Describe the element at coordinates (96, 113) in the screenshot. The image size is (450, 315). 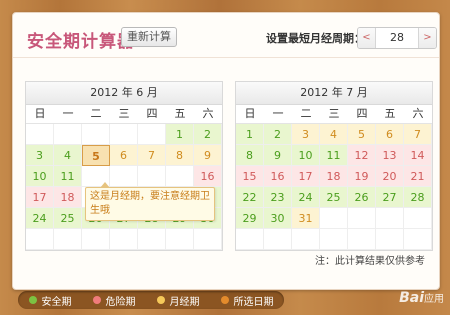
I see `weekday-label: 二` at that location.